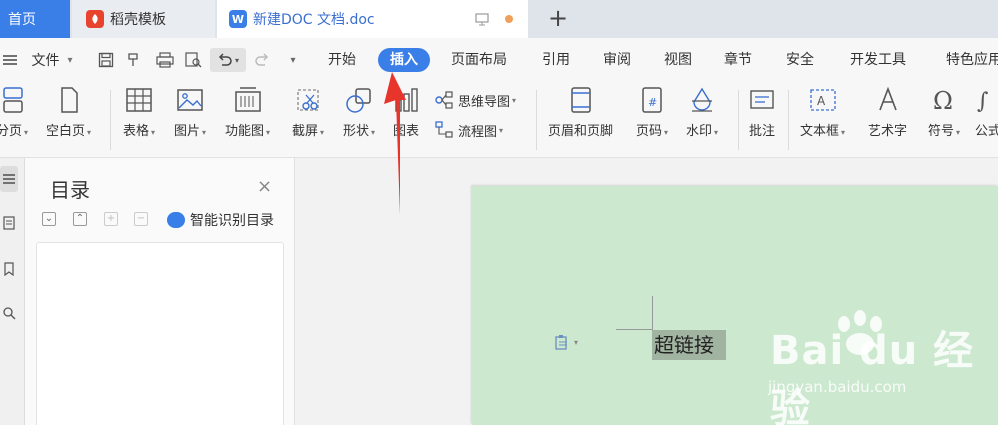 The height and width of the screenshot is (425, 998). Describe the element at coordinates (943, 100) in the screenshot. I see `svg-text: Ω` at that location.